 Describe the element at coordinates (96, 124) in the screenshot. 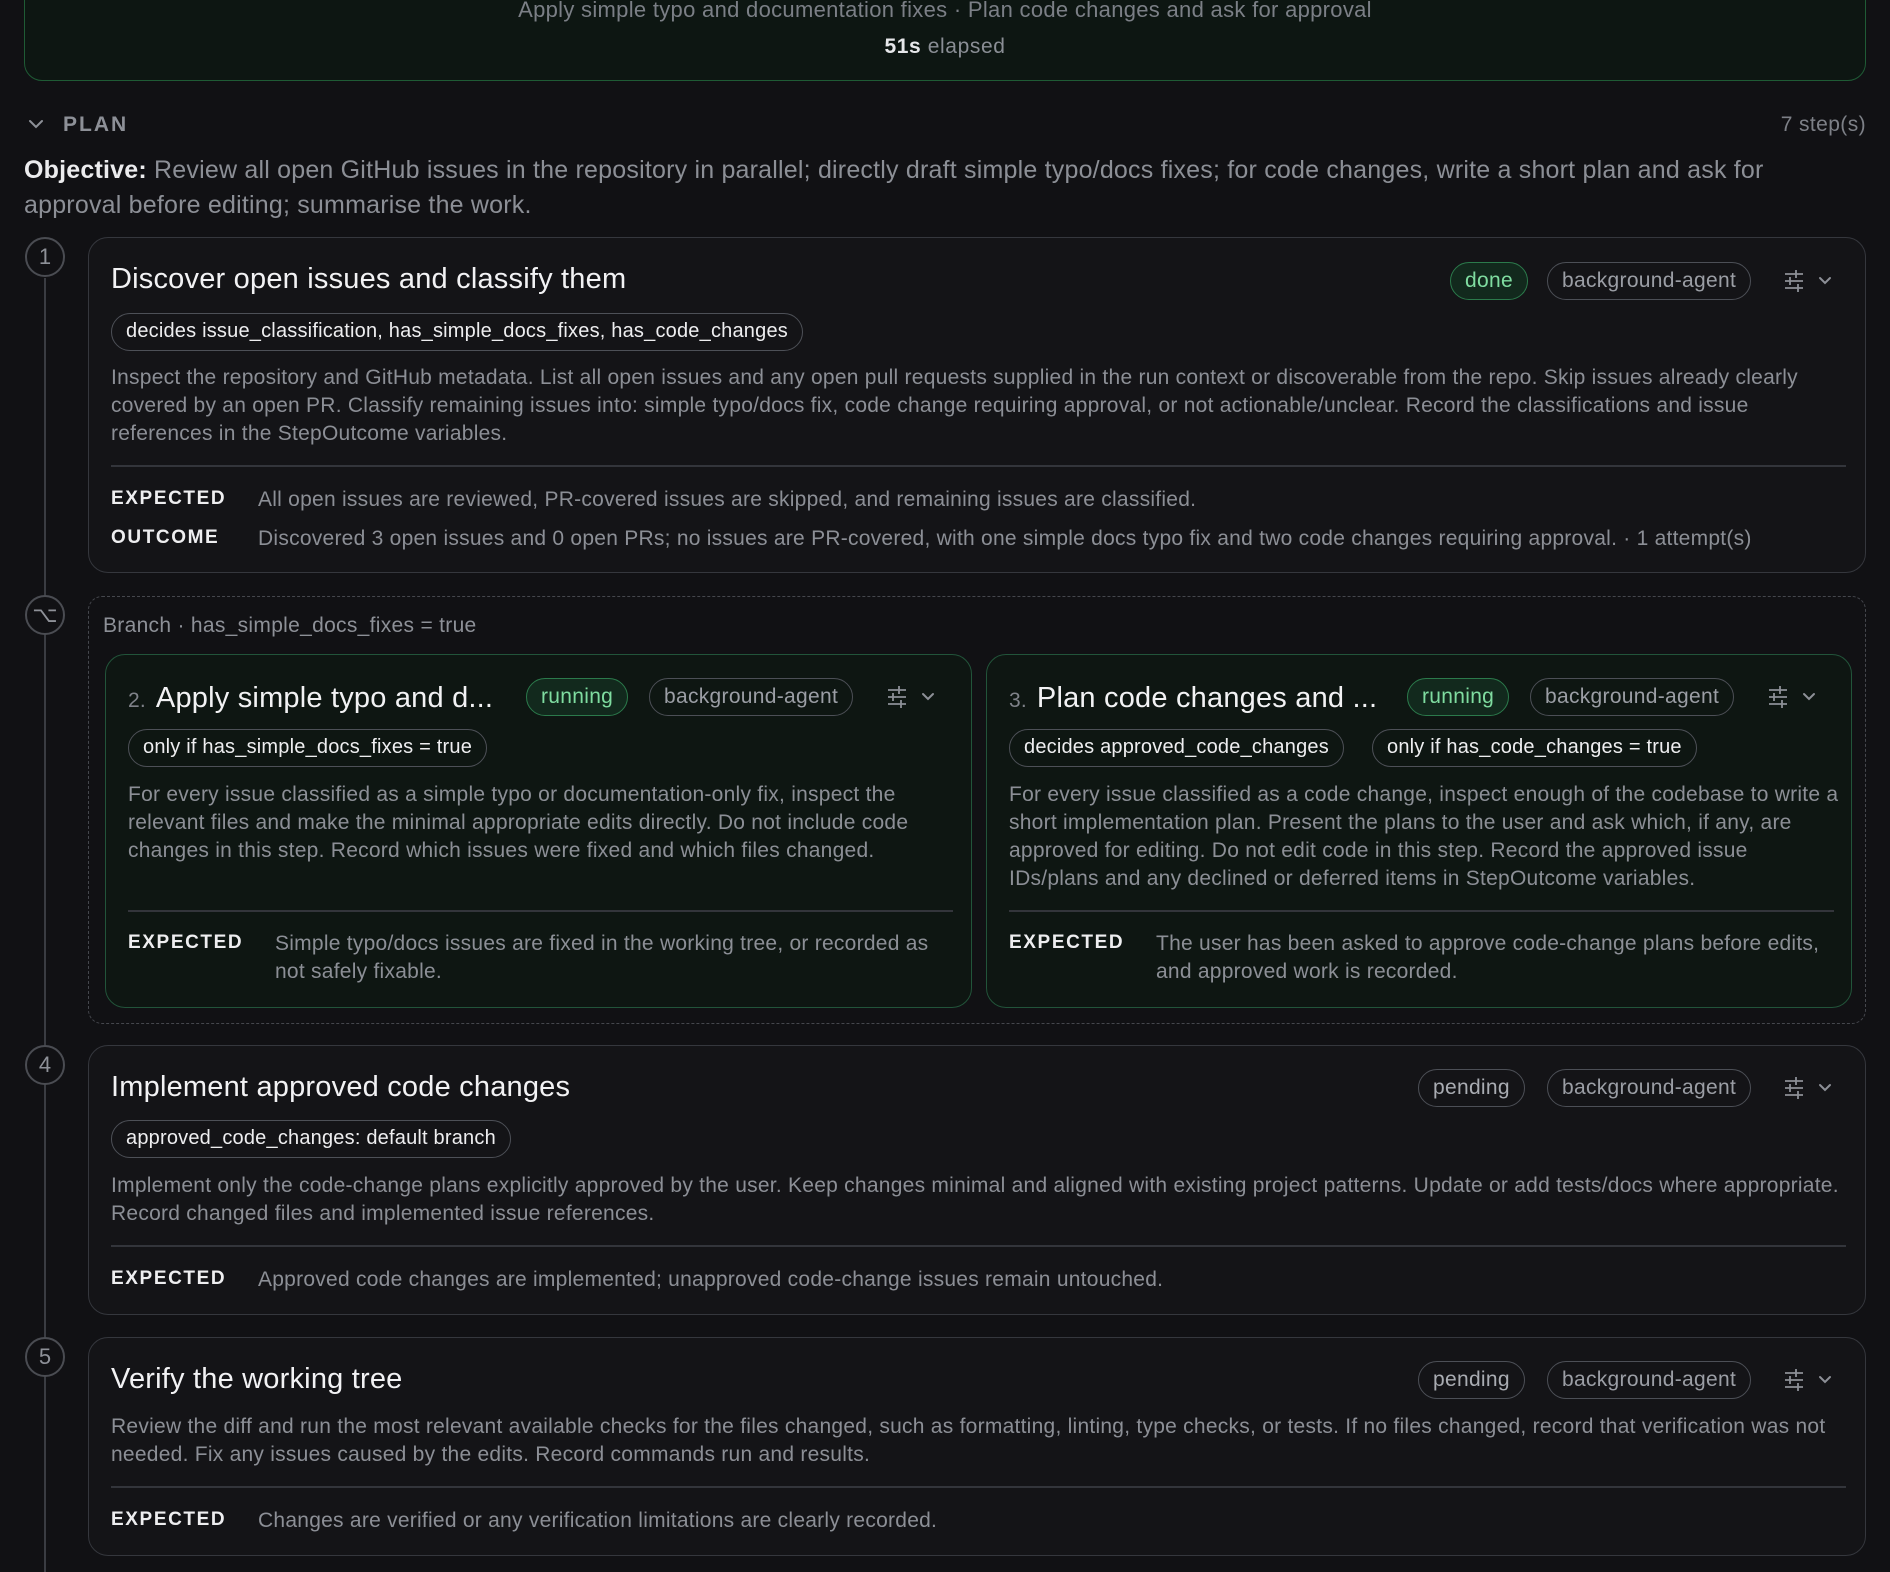

I see `plan-label: PLAN` at that location.